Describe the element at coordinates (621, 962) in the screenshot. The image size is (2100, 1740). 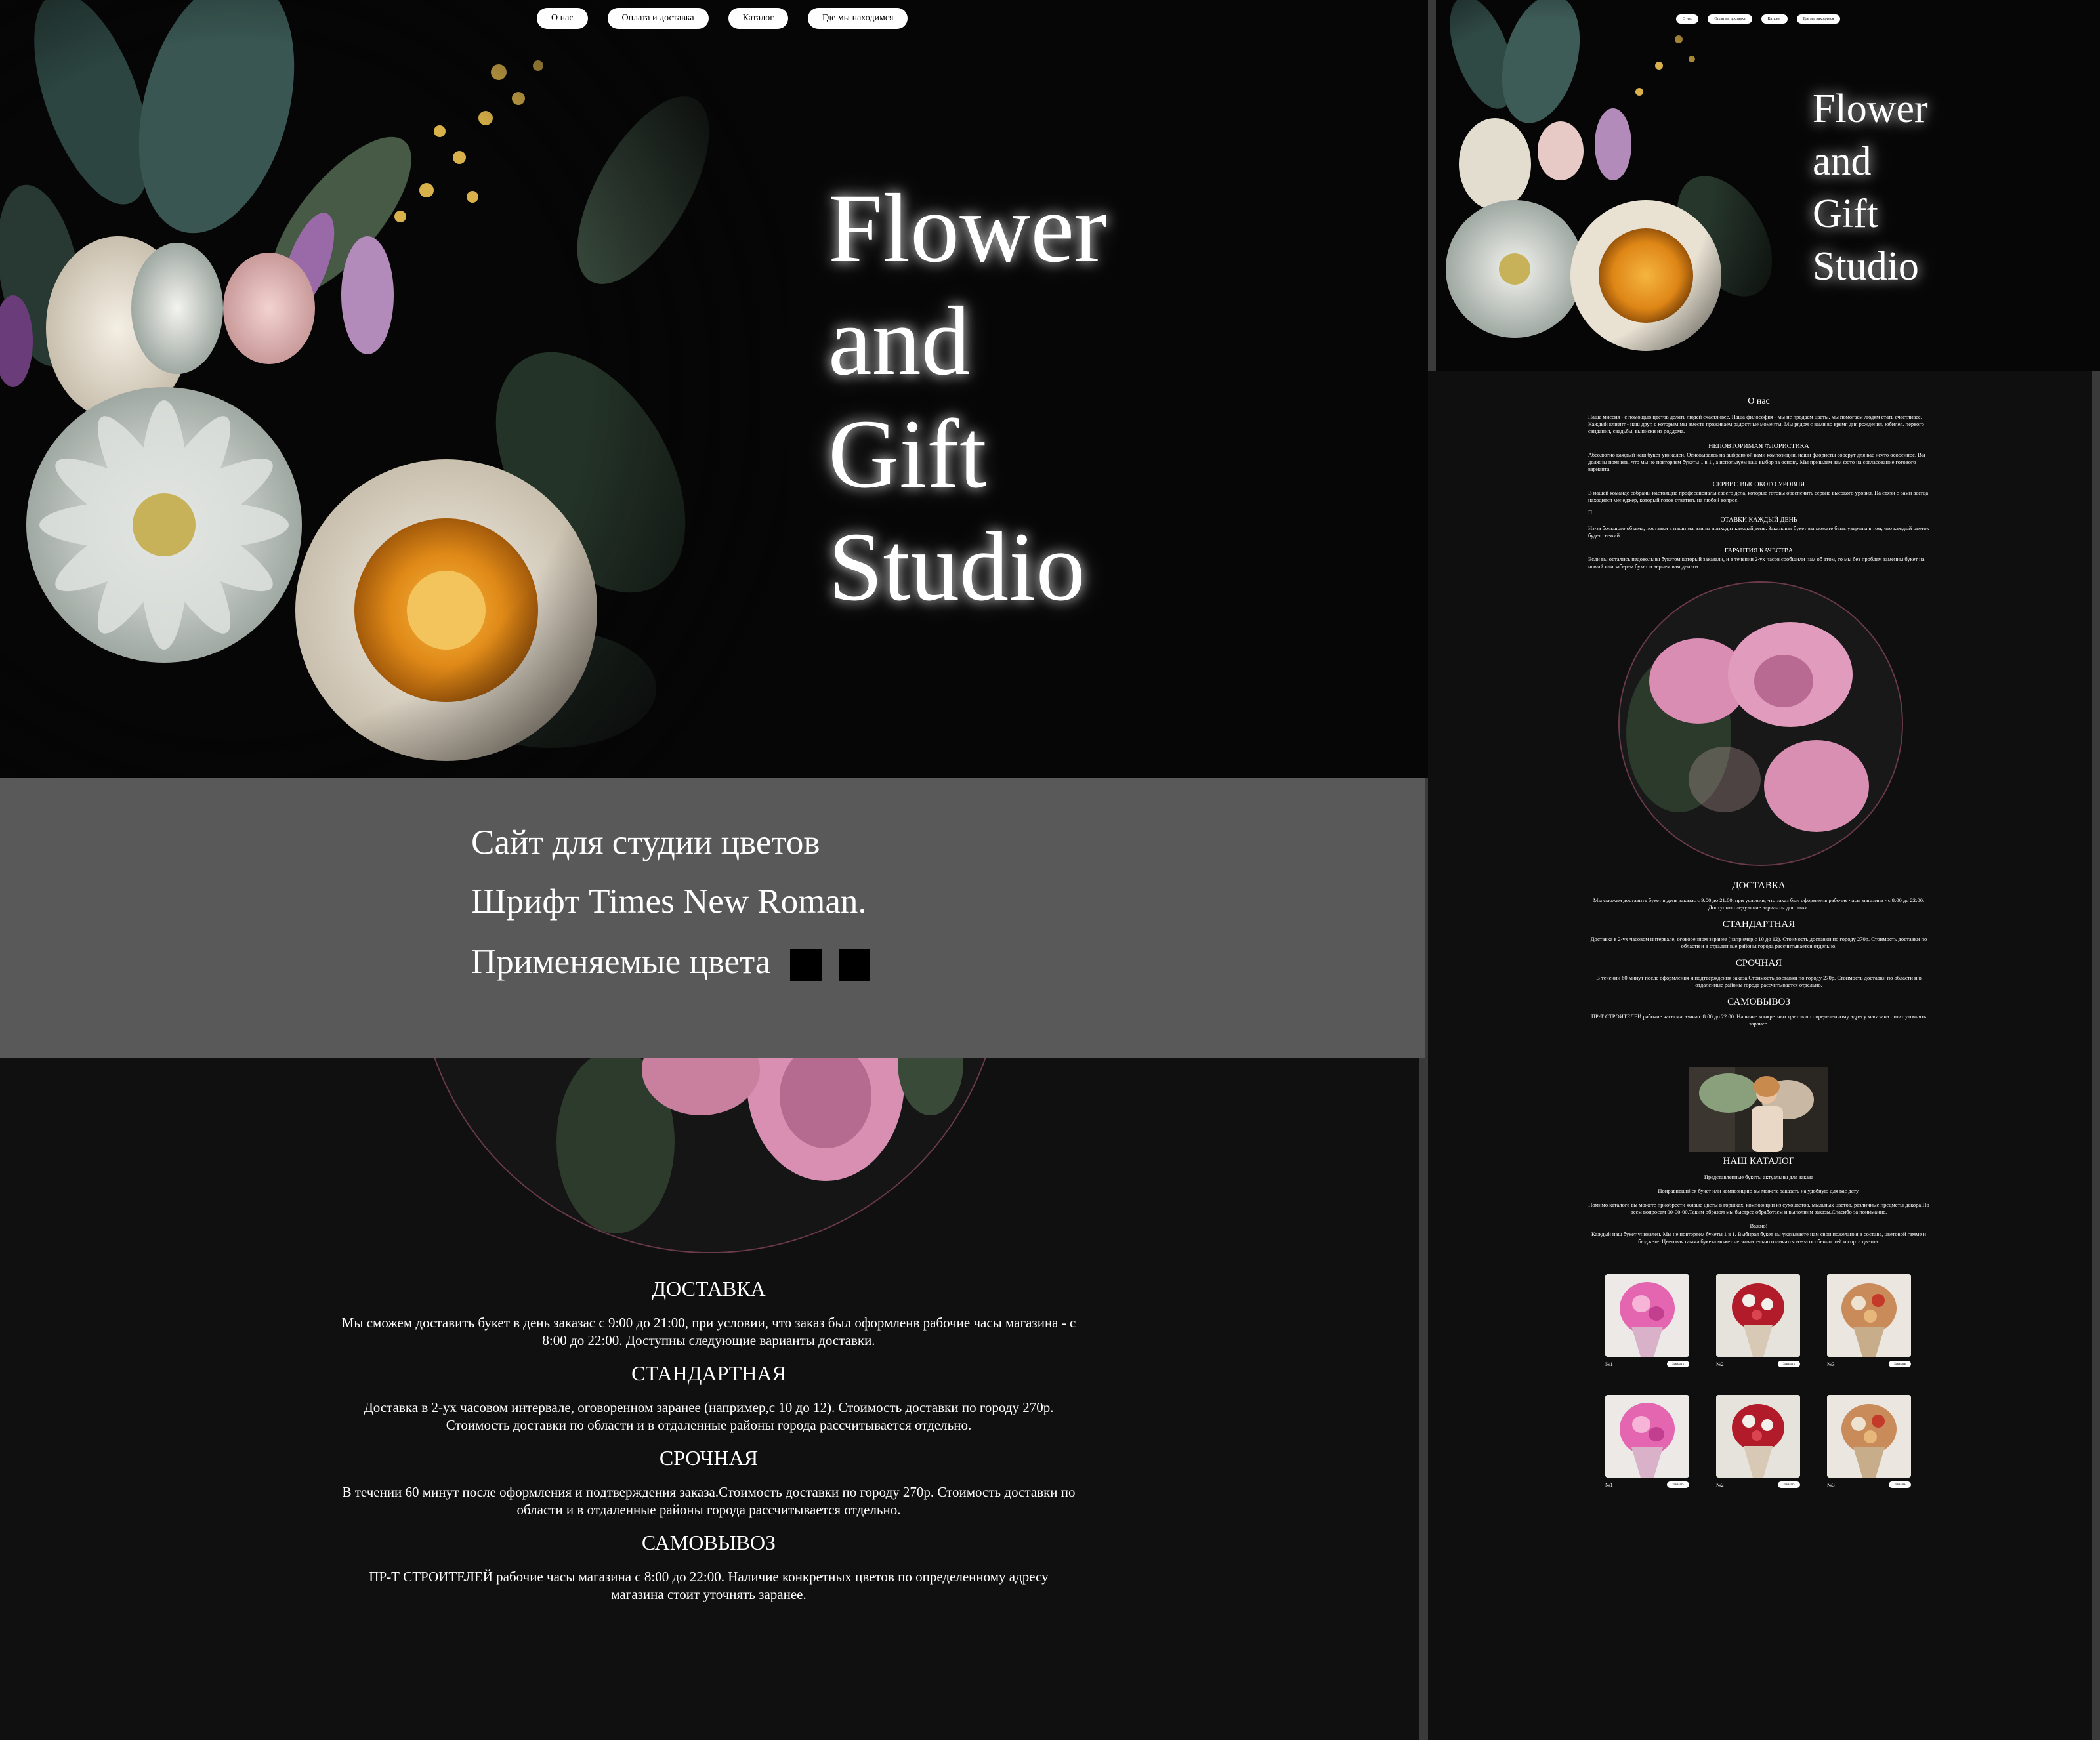
I see `info-colors-label: Применяемые цвета` at that location.